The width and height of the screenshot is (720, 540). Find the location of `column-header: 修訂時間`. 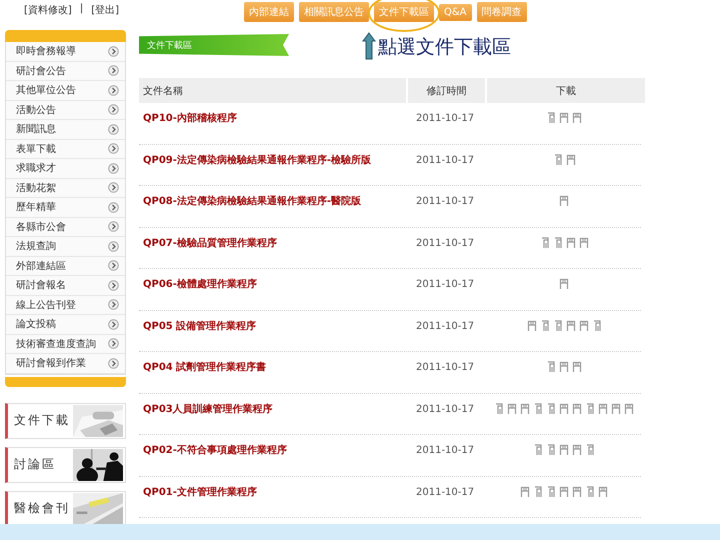

column-header: 修訂時間 is located at coordinates (446, 90).